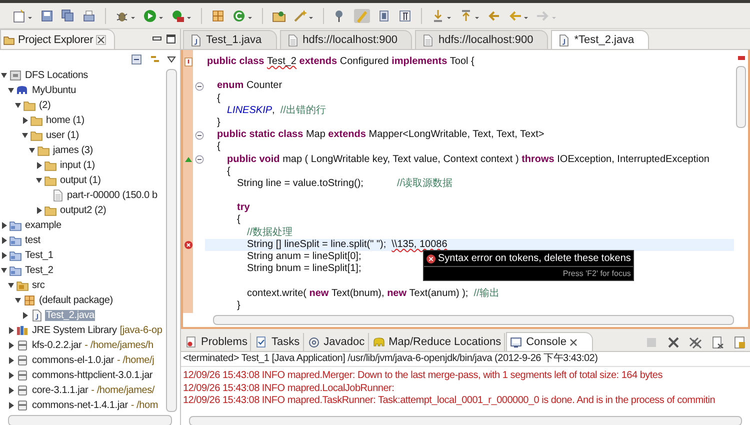 This screenshot has height=425, width=750. Describe the element at coordinates (141, 330) in the screenshot. I see `file-path: [java-6-op` at that location.